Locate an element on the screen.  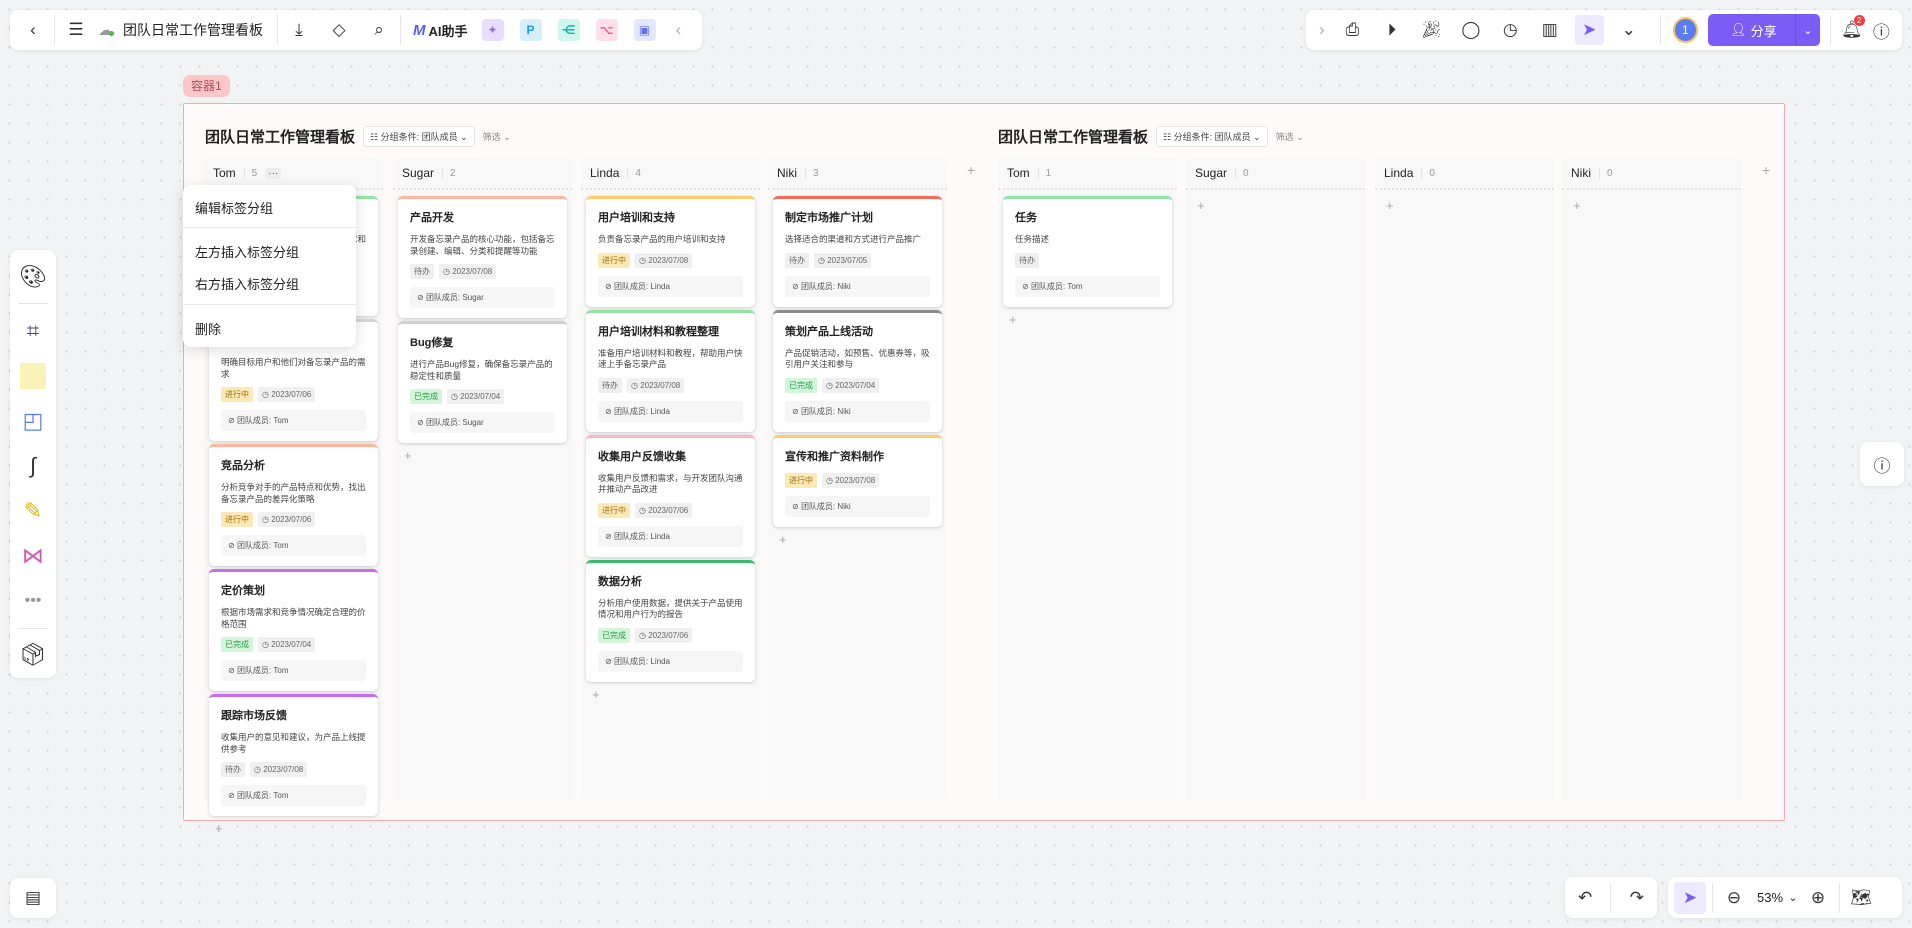
column-header: Sugar 0 is located at coordinates (1275, 174).